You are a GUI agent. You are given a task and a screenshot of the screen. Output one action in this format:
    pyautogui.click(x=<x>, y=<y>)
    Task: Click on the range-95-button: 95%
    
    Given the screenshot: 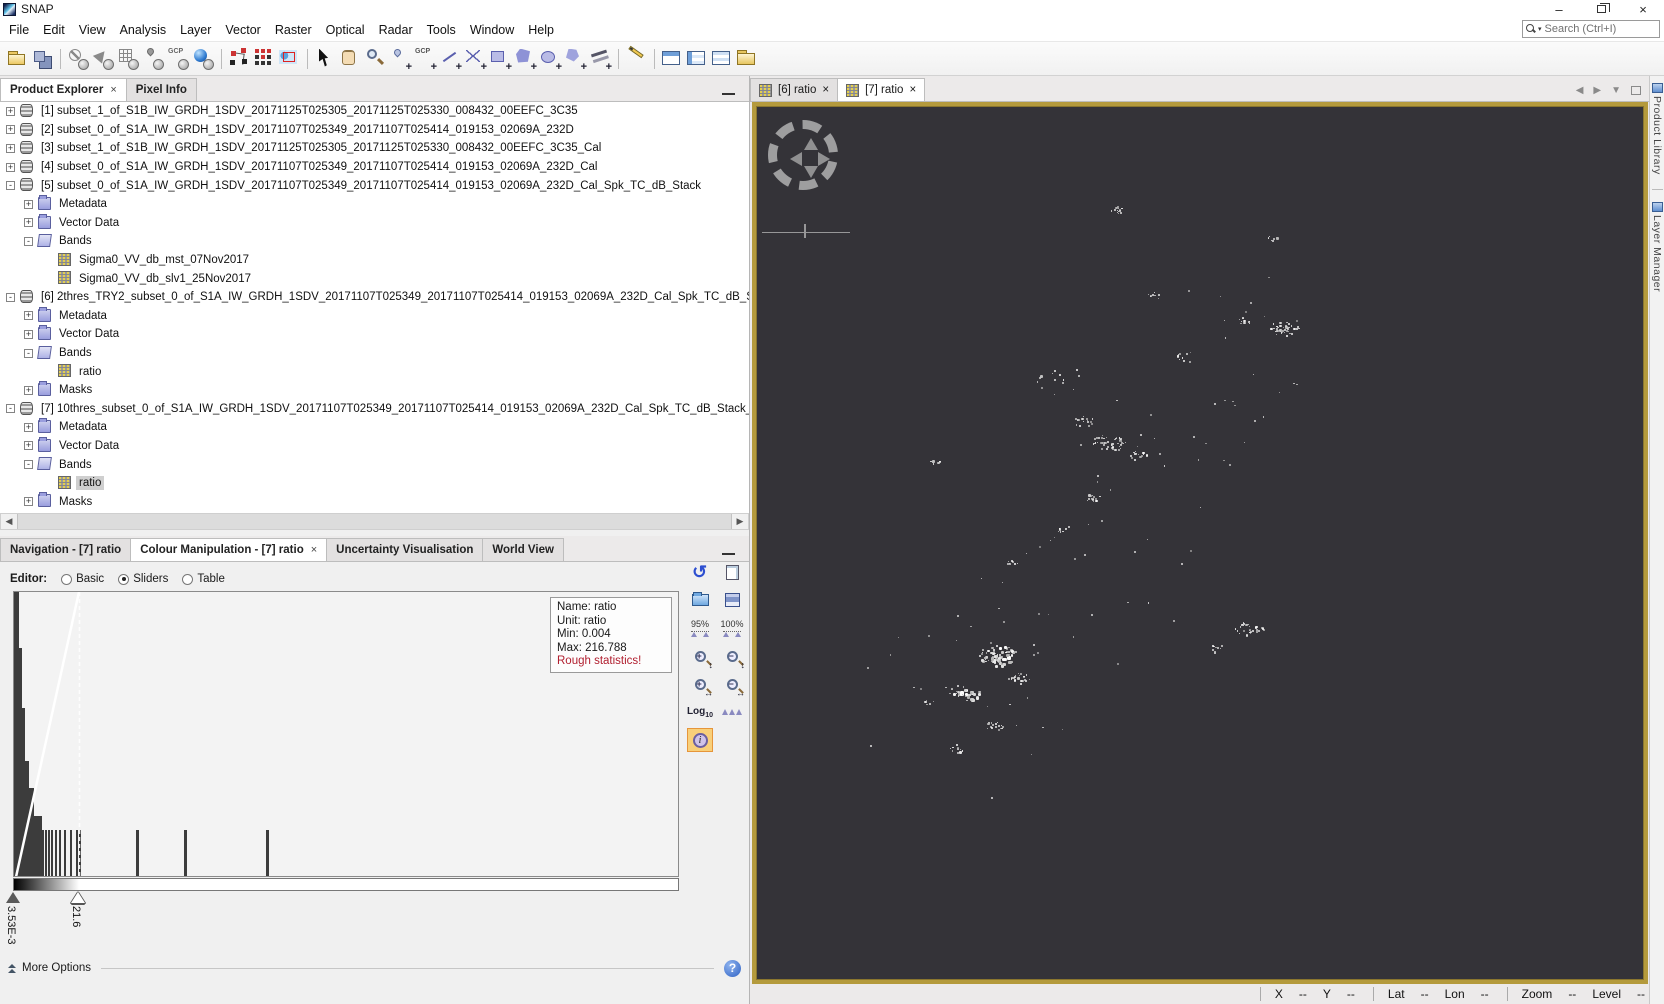 What is the action you would take?
    pyautogui.click(x=700, y=628)
    